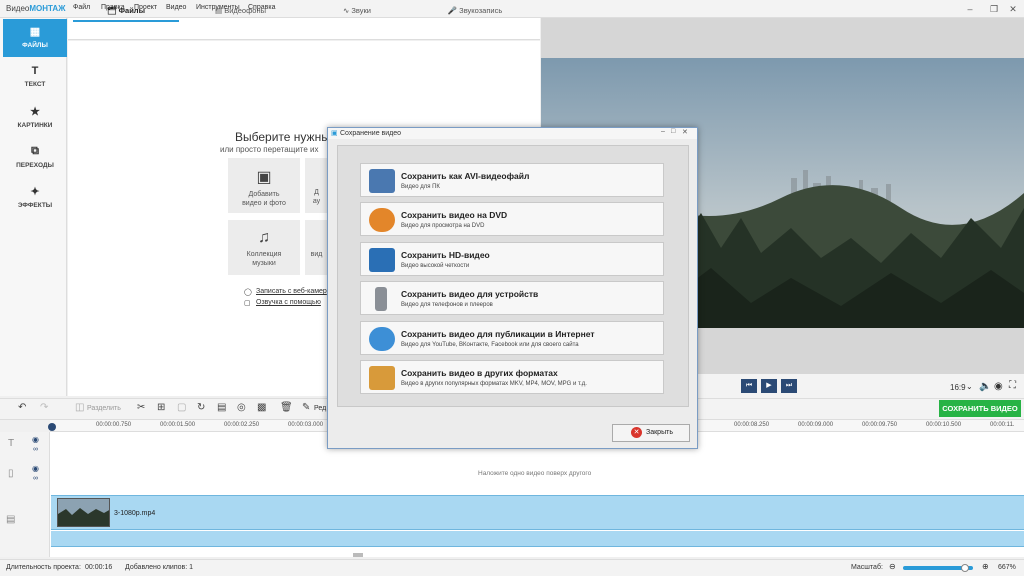  I want to click on redo-icon: ↷, so click(44, 407).